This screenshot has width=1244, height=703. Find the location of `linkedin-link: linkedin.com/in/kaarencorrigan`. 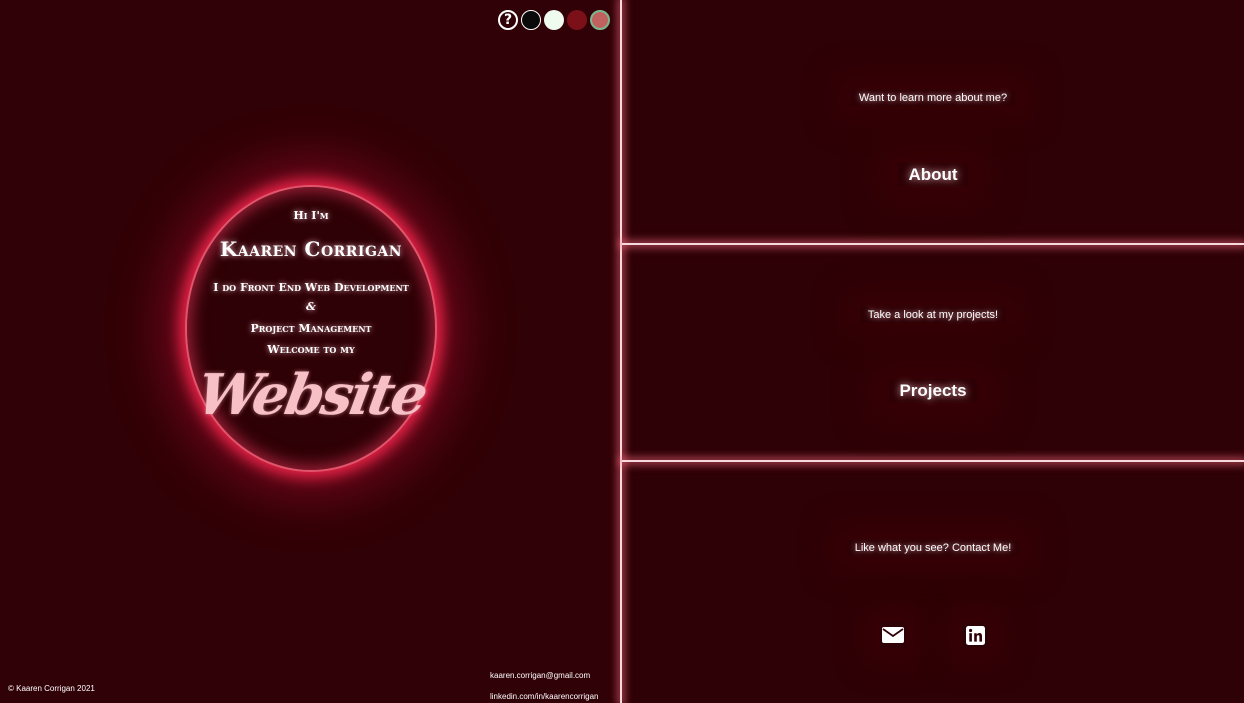

linkedin-link: linkedin.com/in/kaarencorrigan is located at coordinates (544, 696).